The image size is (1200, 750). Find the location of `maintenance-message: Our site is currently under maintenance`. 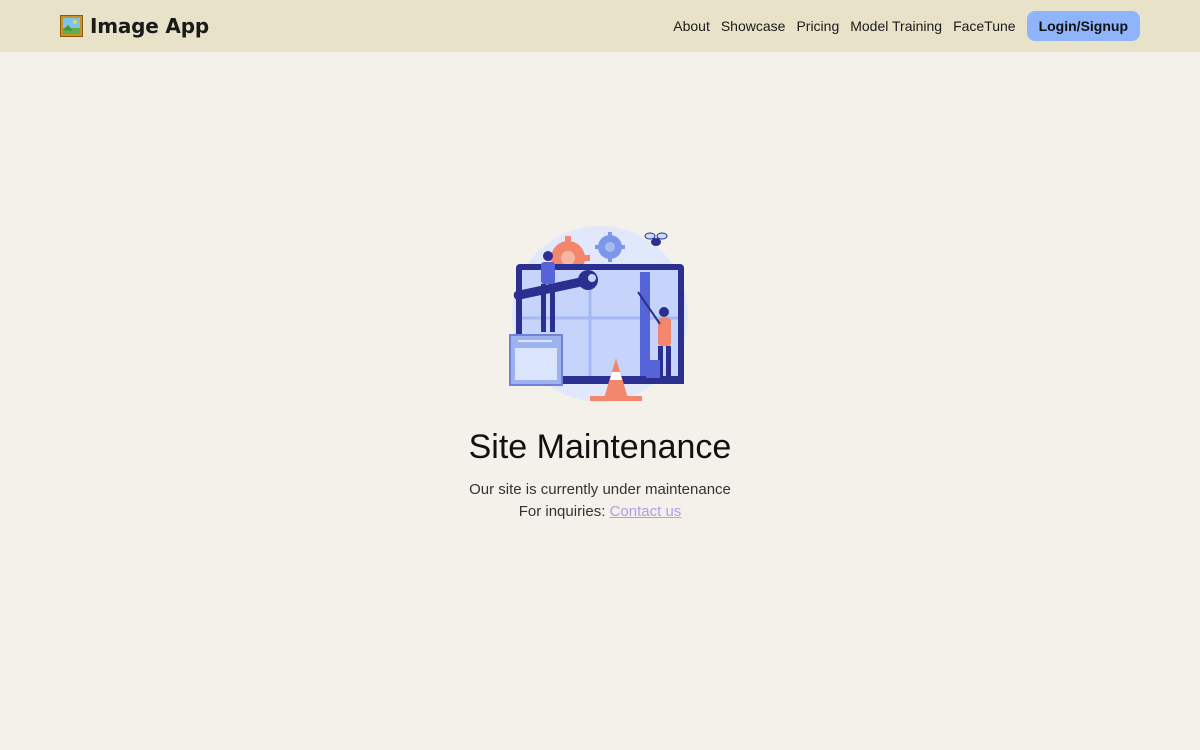

maintenance-message: Our site is currently under maintenance is located at coordinates (600, 489).